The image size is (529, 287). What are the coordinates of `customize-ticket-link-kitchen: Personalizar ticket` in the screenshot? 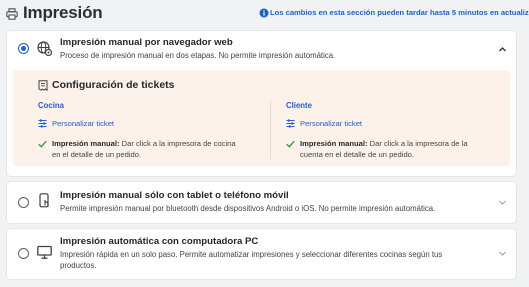 It's located at (76, 123).